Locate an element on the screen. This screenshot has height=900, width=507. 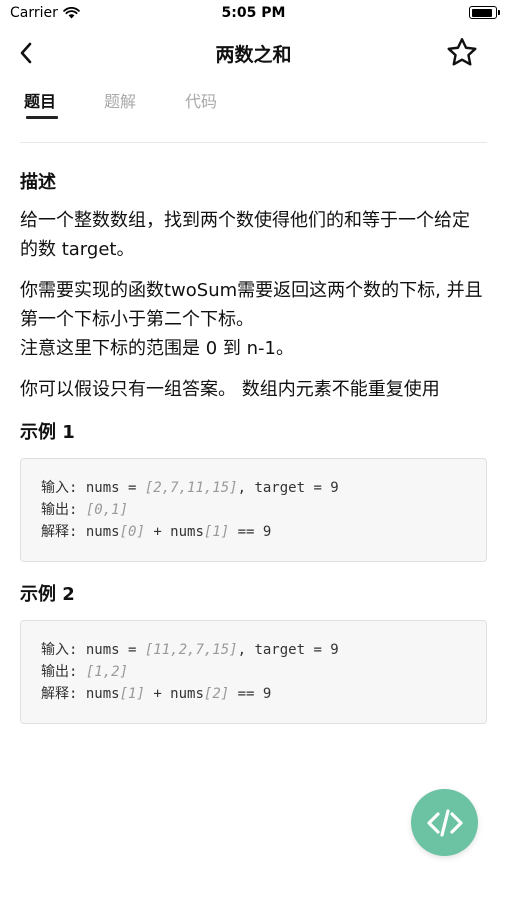
explain-index-b: [1] is located at coordinates (216, 532).